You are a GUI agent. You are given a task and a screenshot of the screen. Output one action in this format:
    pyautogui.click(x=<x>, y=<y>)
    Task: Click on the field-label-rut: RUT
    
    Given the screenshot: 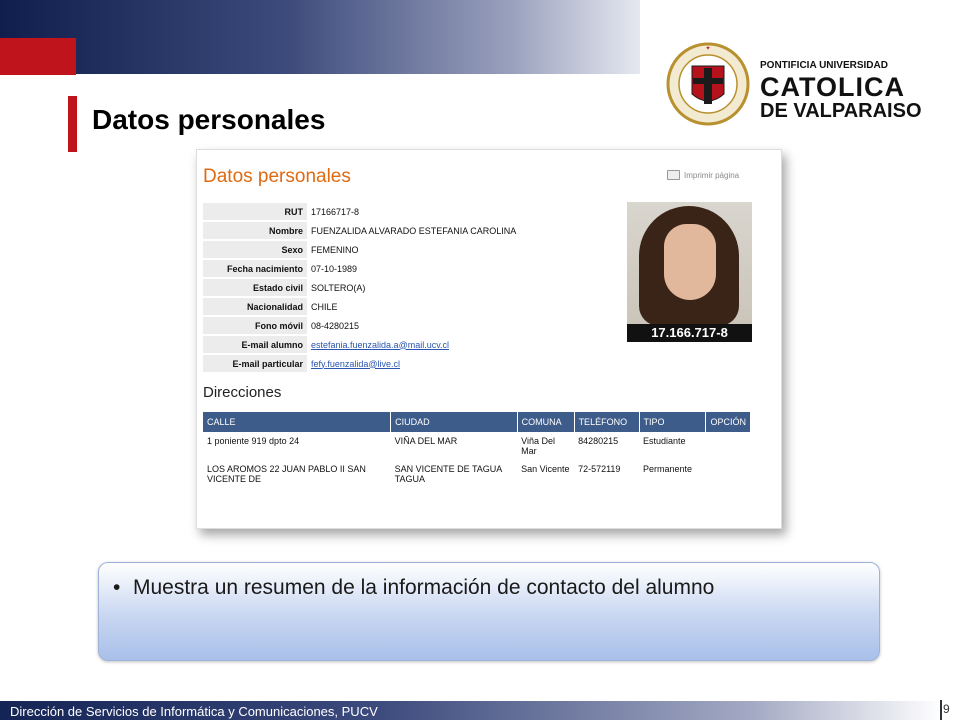 What is the action you would take?
    pyautogui.click(x=255, y=211)
    